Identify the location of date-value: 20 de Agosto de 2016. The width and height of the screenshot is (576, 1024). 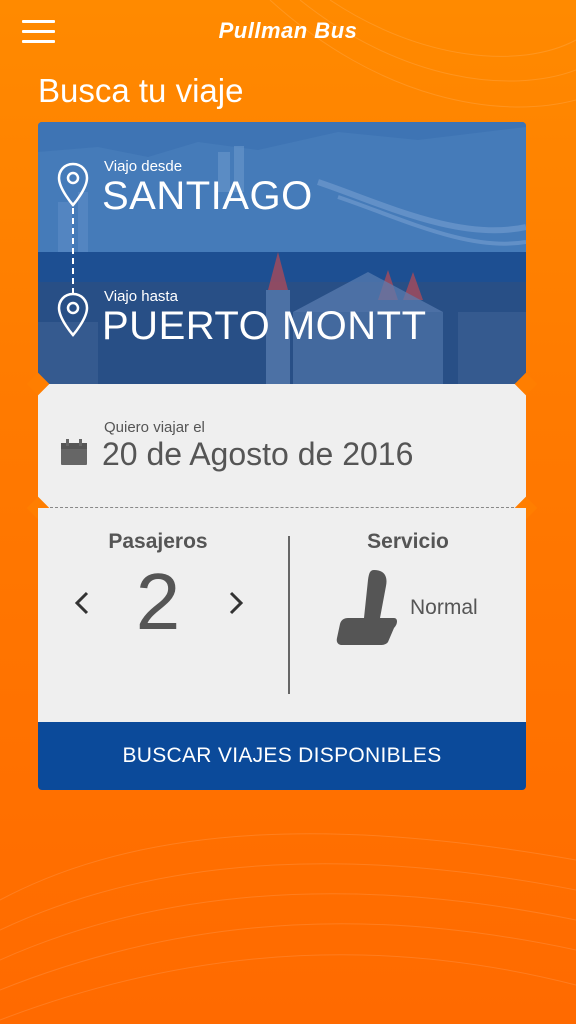
(258, 454).